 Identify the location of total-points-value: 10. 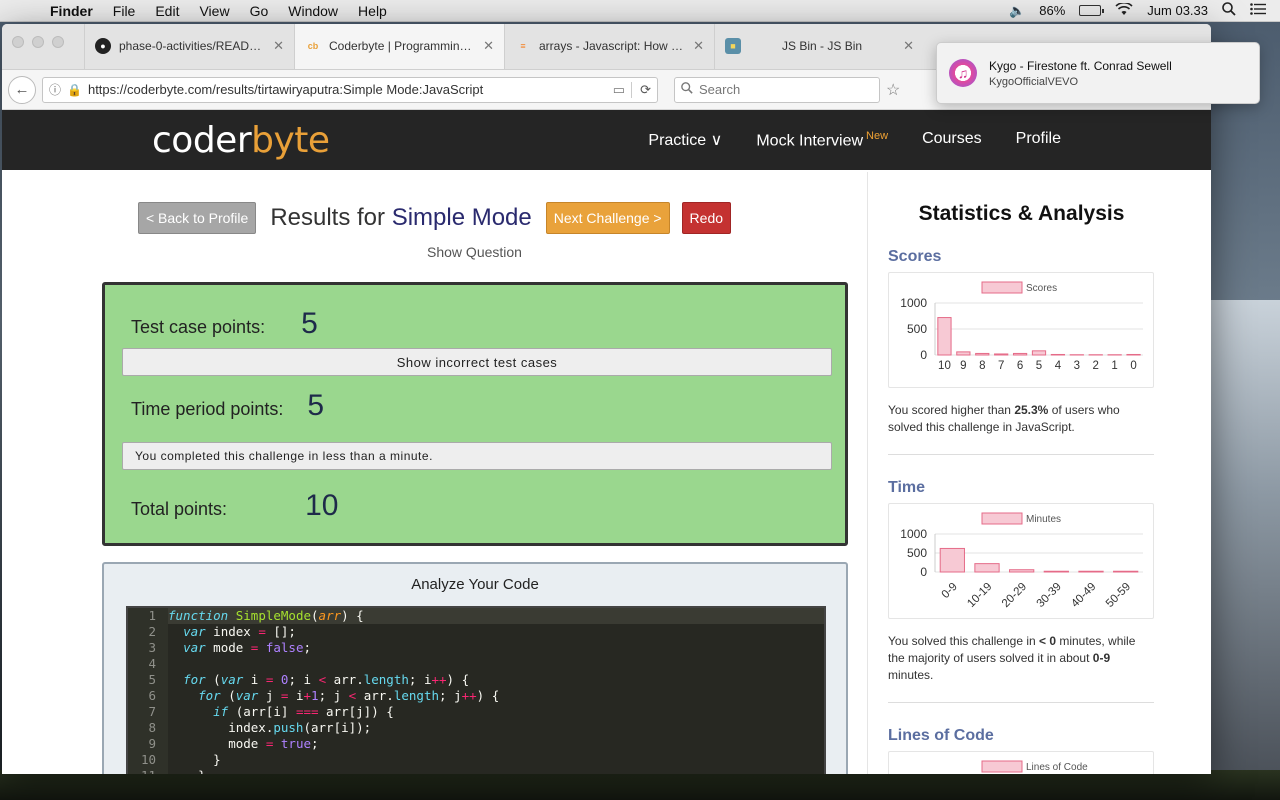
(322, 505).